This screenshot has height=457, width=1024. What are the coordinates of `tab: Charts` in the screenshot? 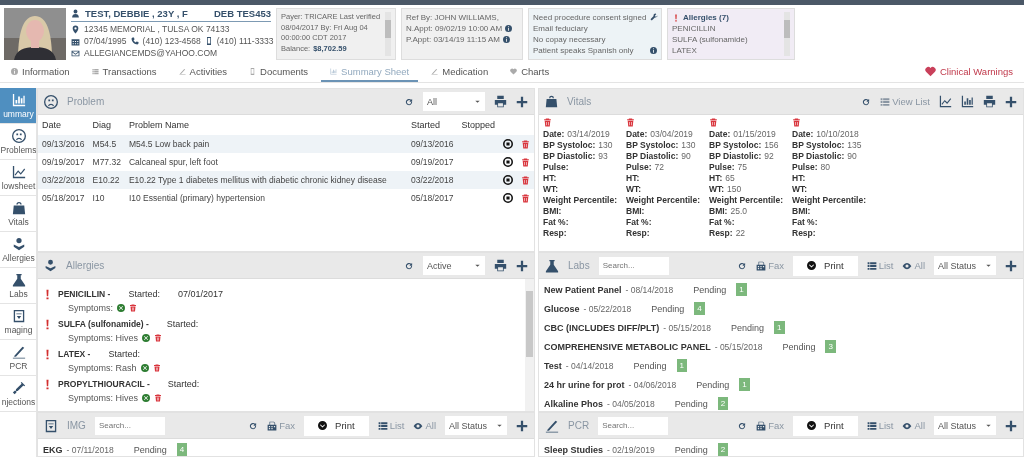 It's located at (530, 72).